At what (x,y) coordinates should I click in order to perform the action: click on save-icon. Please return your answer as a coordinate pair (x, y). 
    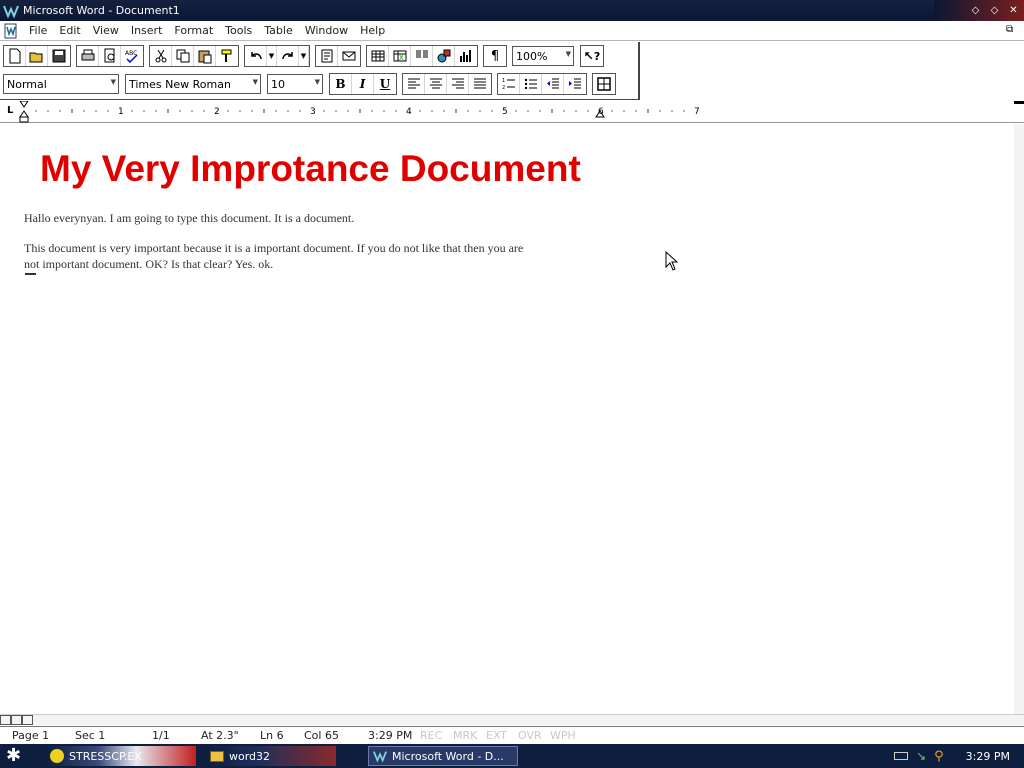
    Looking at the image, I should click on (59, 56).